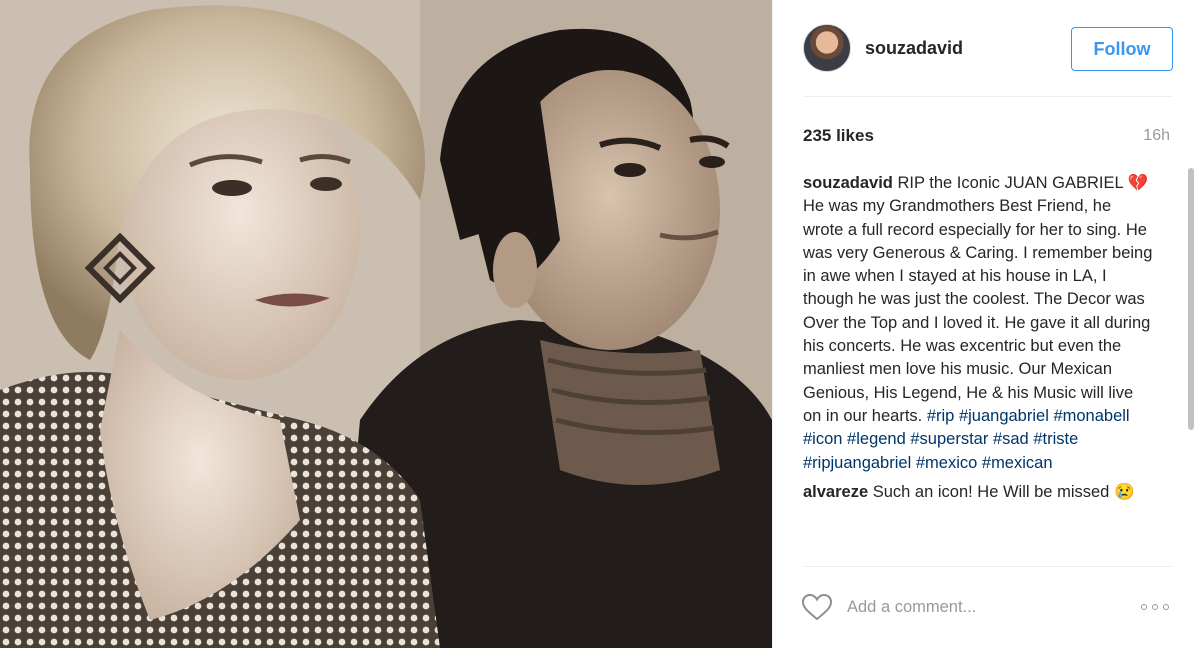 The width and height of the screenshot is (1200, 648). What do you see at coordinates (838, 136) in the screenshot?
I see `likes-count: 235 likes` at bounding box center [838, 136].